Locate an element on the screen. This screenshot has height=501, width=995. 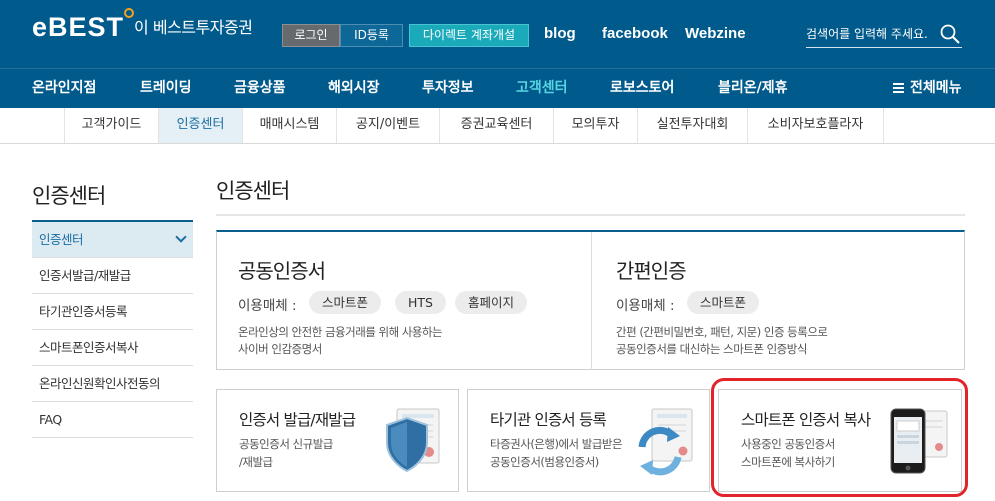
blog-link: blog is located at coordinates (560, 33).